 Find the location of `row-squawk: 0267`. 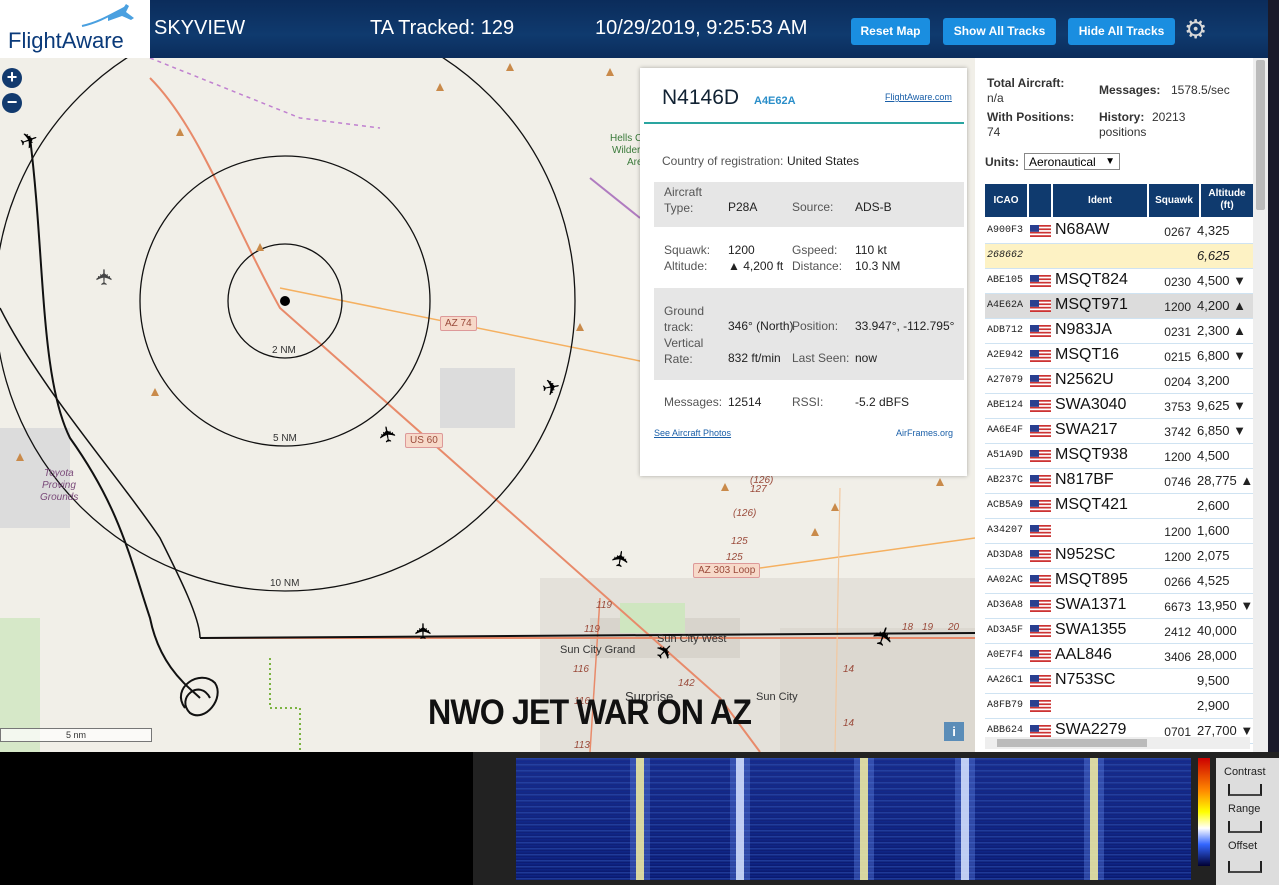

row-squawk: 0267 is located at coordinates (1177, 232).